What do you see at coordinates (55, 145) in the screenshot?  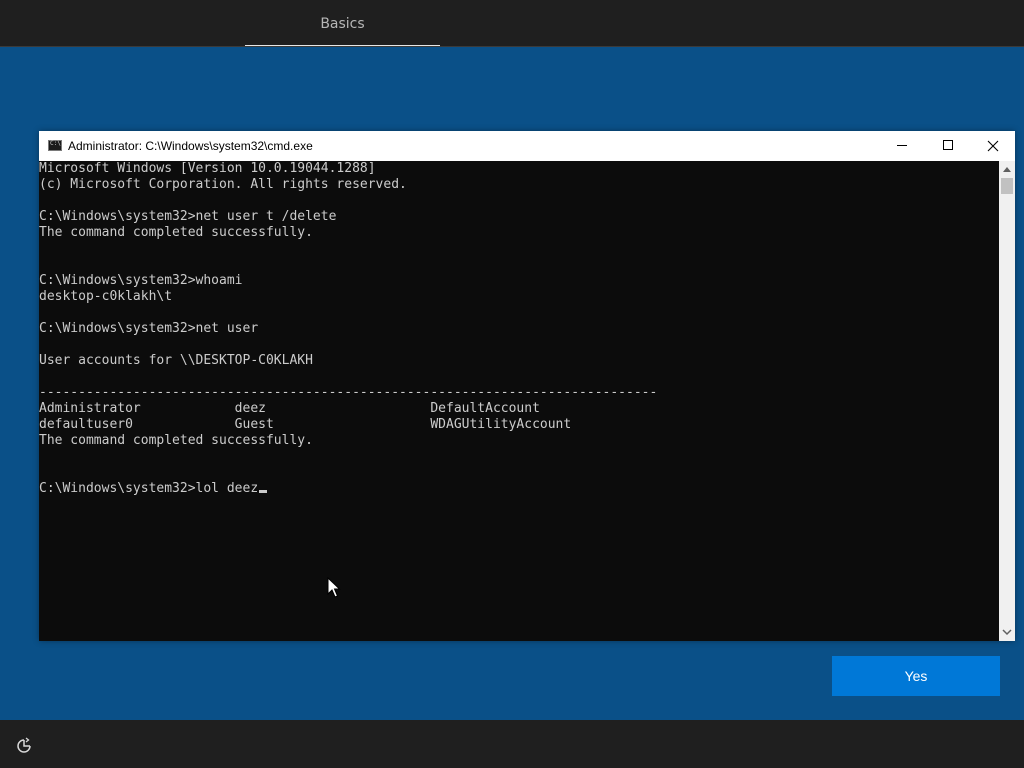 I see `cmd-app-icon` at bounding box center [55, 145].